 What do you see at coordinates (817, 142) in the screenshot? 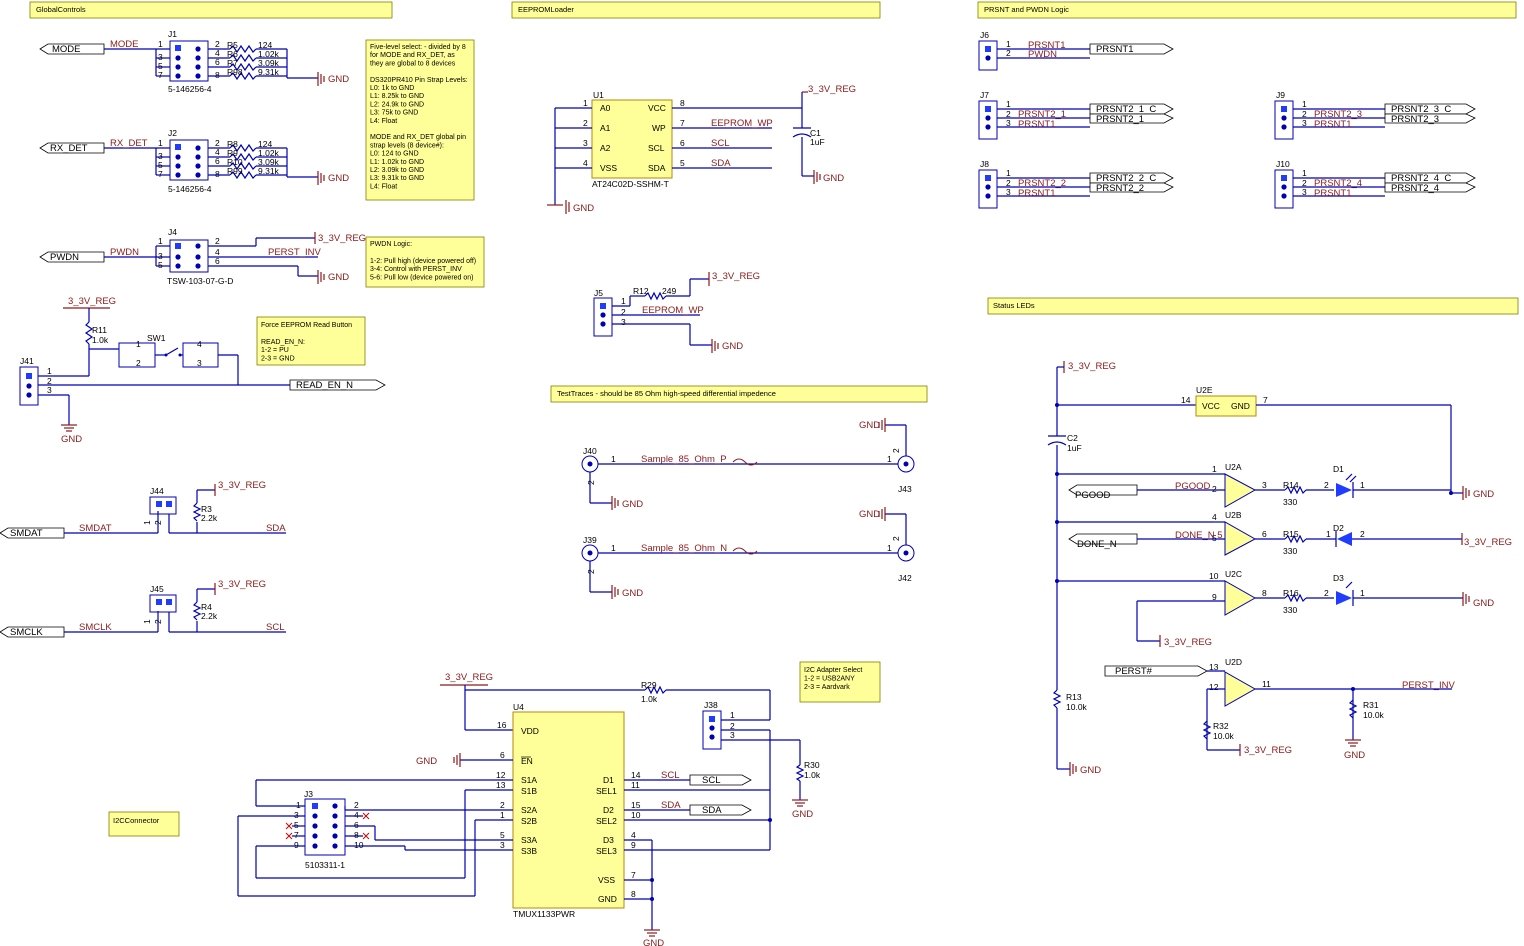
I see `val-c1: 1uF` at bounding box center [817, 142].